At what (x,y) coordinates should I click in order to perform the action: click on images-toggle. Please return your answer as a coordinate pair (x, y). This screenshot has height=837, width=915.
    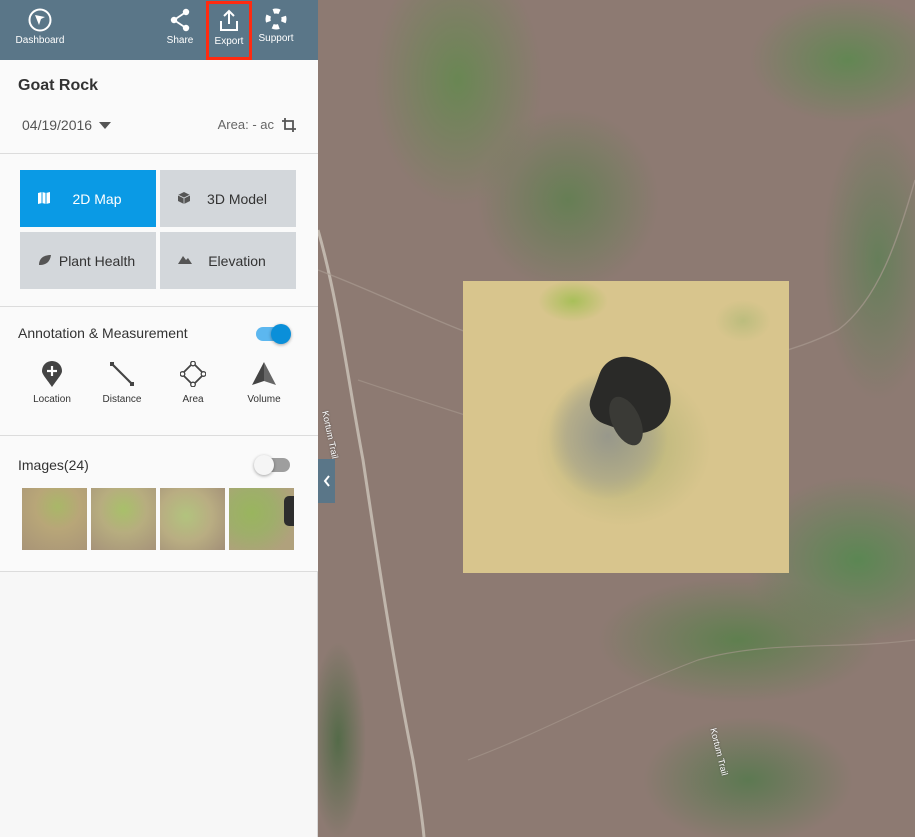
    Looking at the image, I should click on (272, 465).